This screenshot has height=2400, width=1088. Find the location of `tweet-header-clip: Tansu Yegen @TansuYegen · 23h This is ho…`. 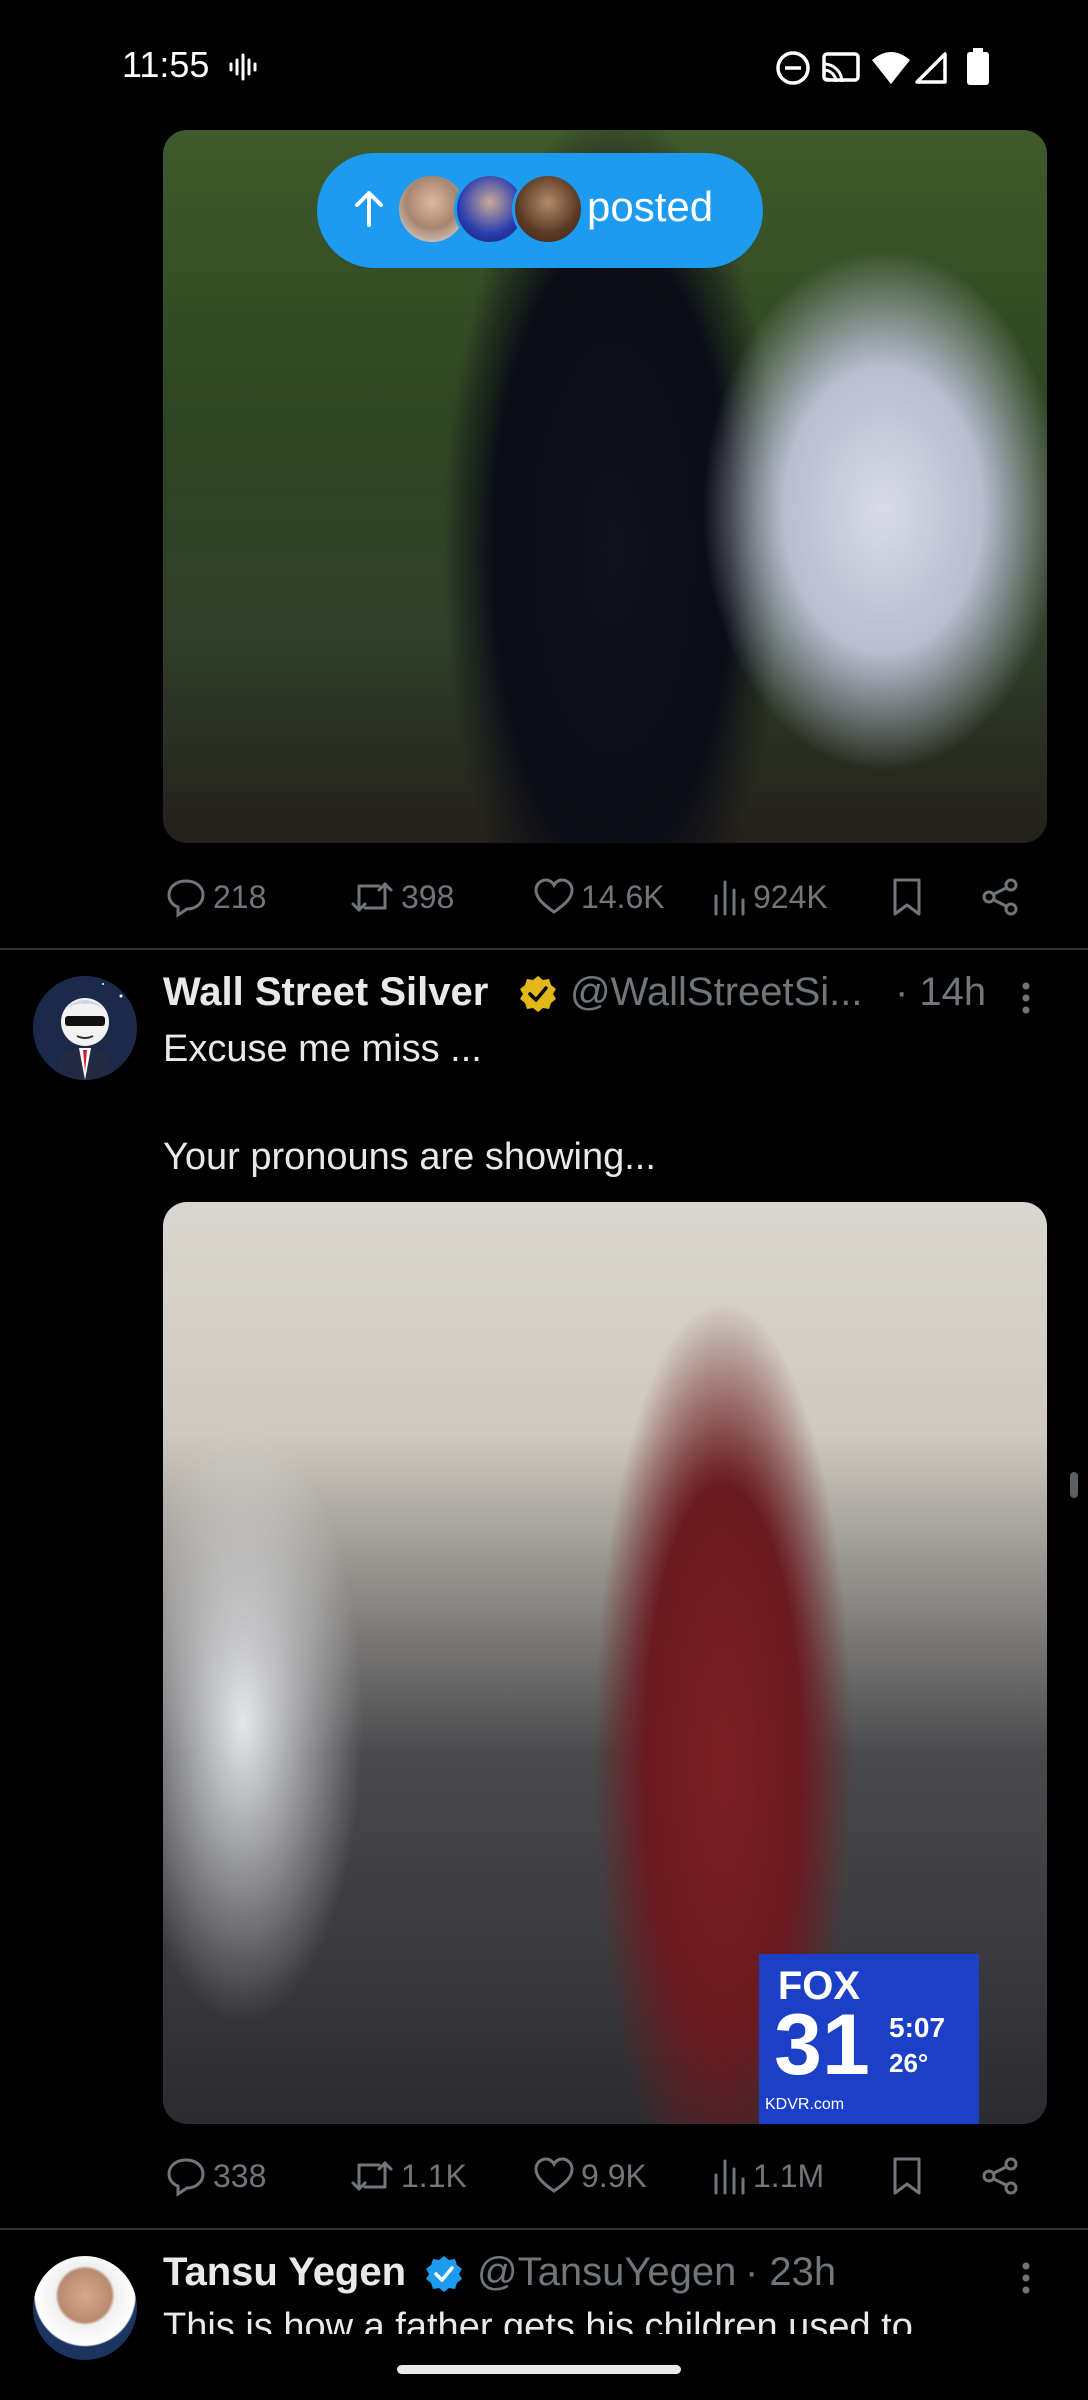

tweet-header-clip: Tansu Yegen @TansuYegen · 23h This is ho… is located at coordinates (544, 2287).